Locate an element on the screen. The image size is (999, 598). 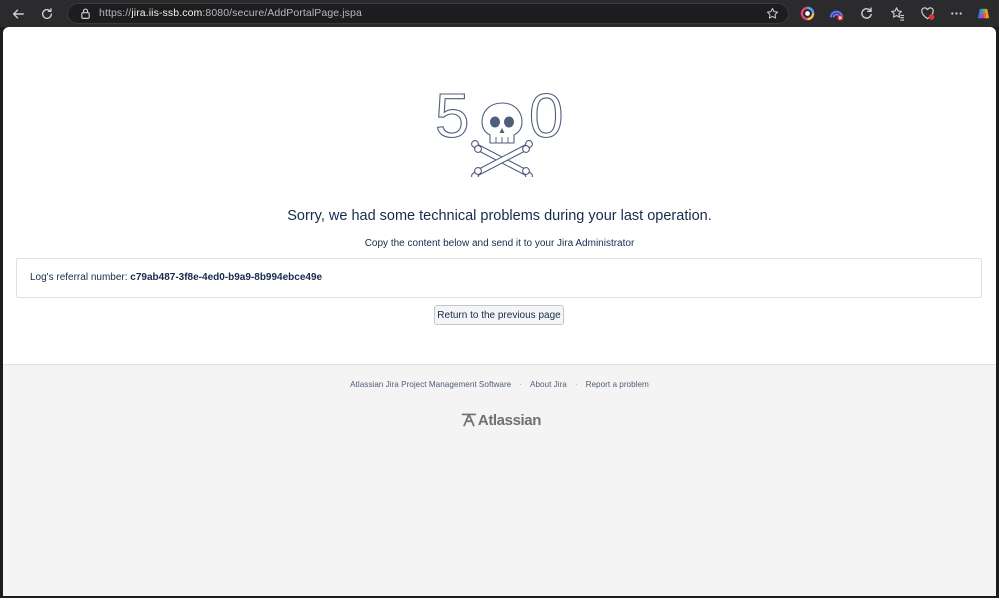
ellipsis-icon is located at coordinates (956, 13).